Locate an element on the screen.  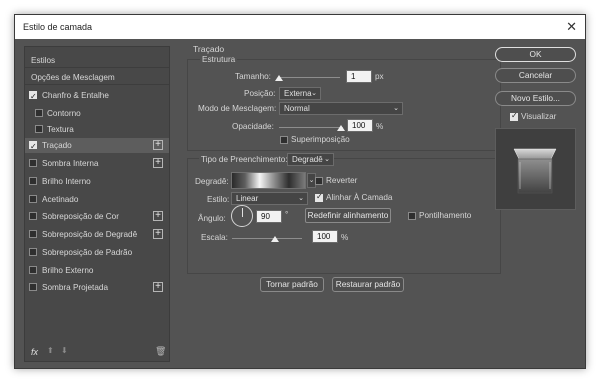
style-item-0: Estilos is located at coordinates (97, 60).